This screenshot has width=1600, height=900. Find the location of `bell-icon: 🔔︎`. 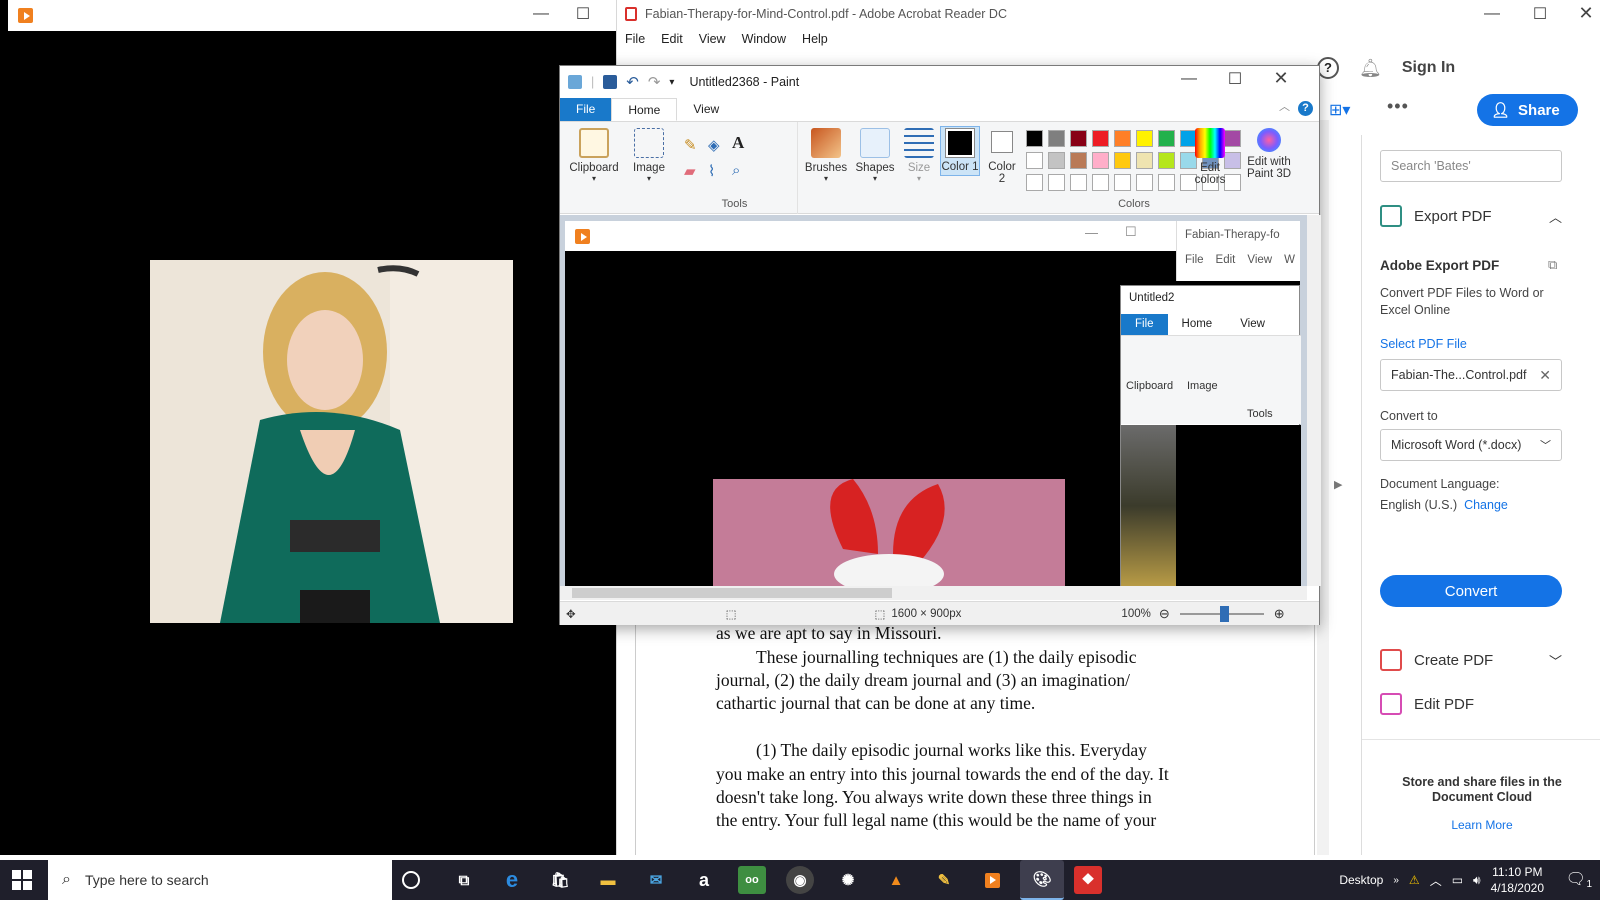

bell-icon: 🔔︎ is located at coordinates (1370, 68).